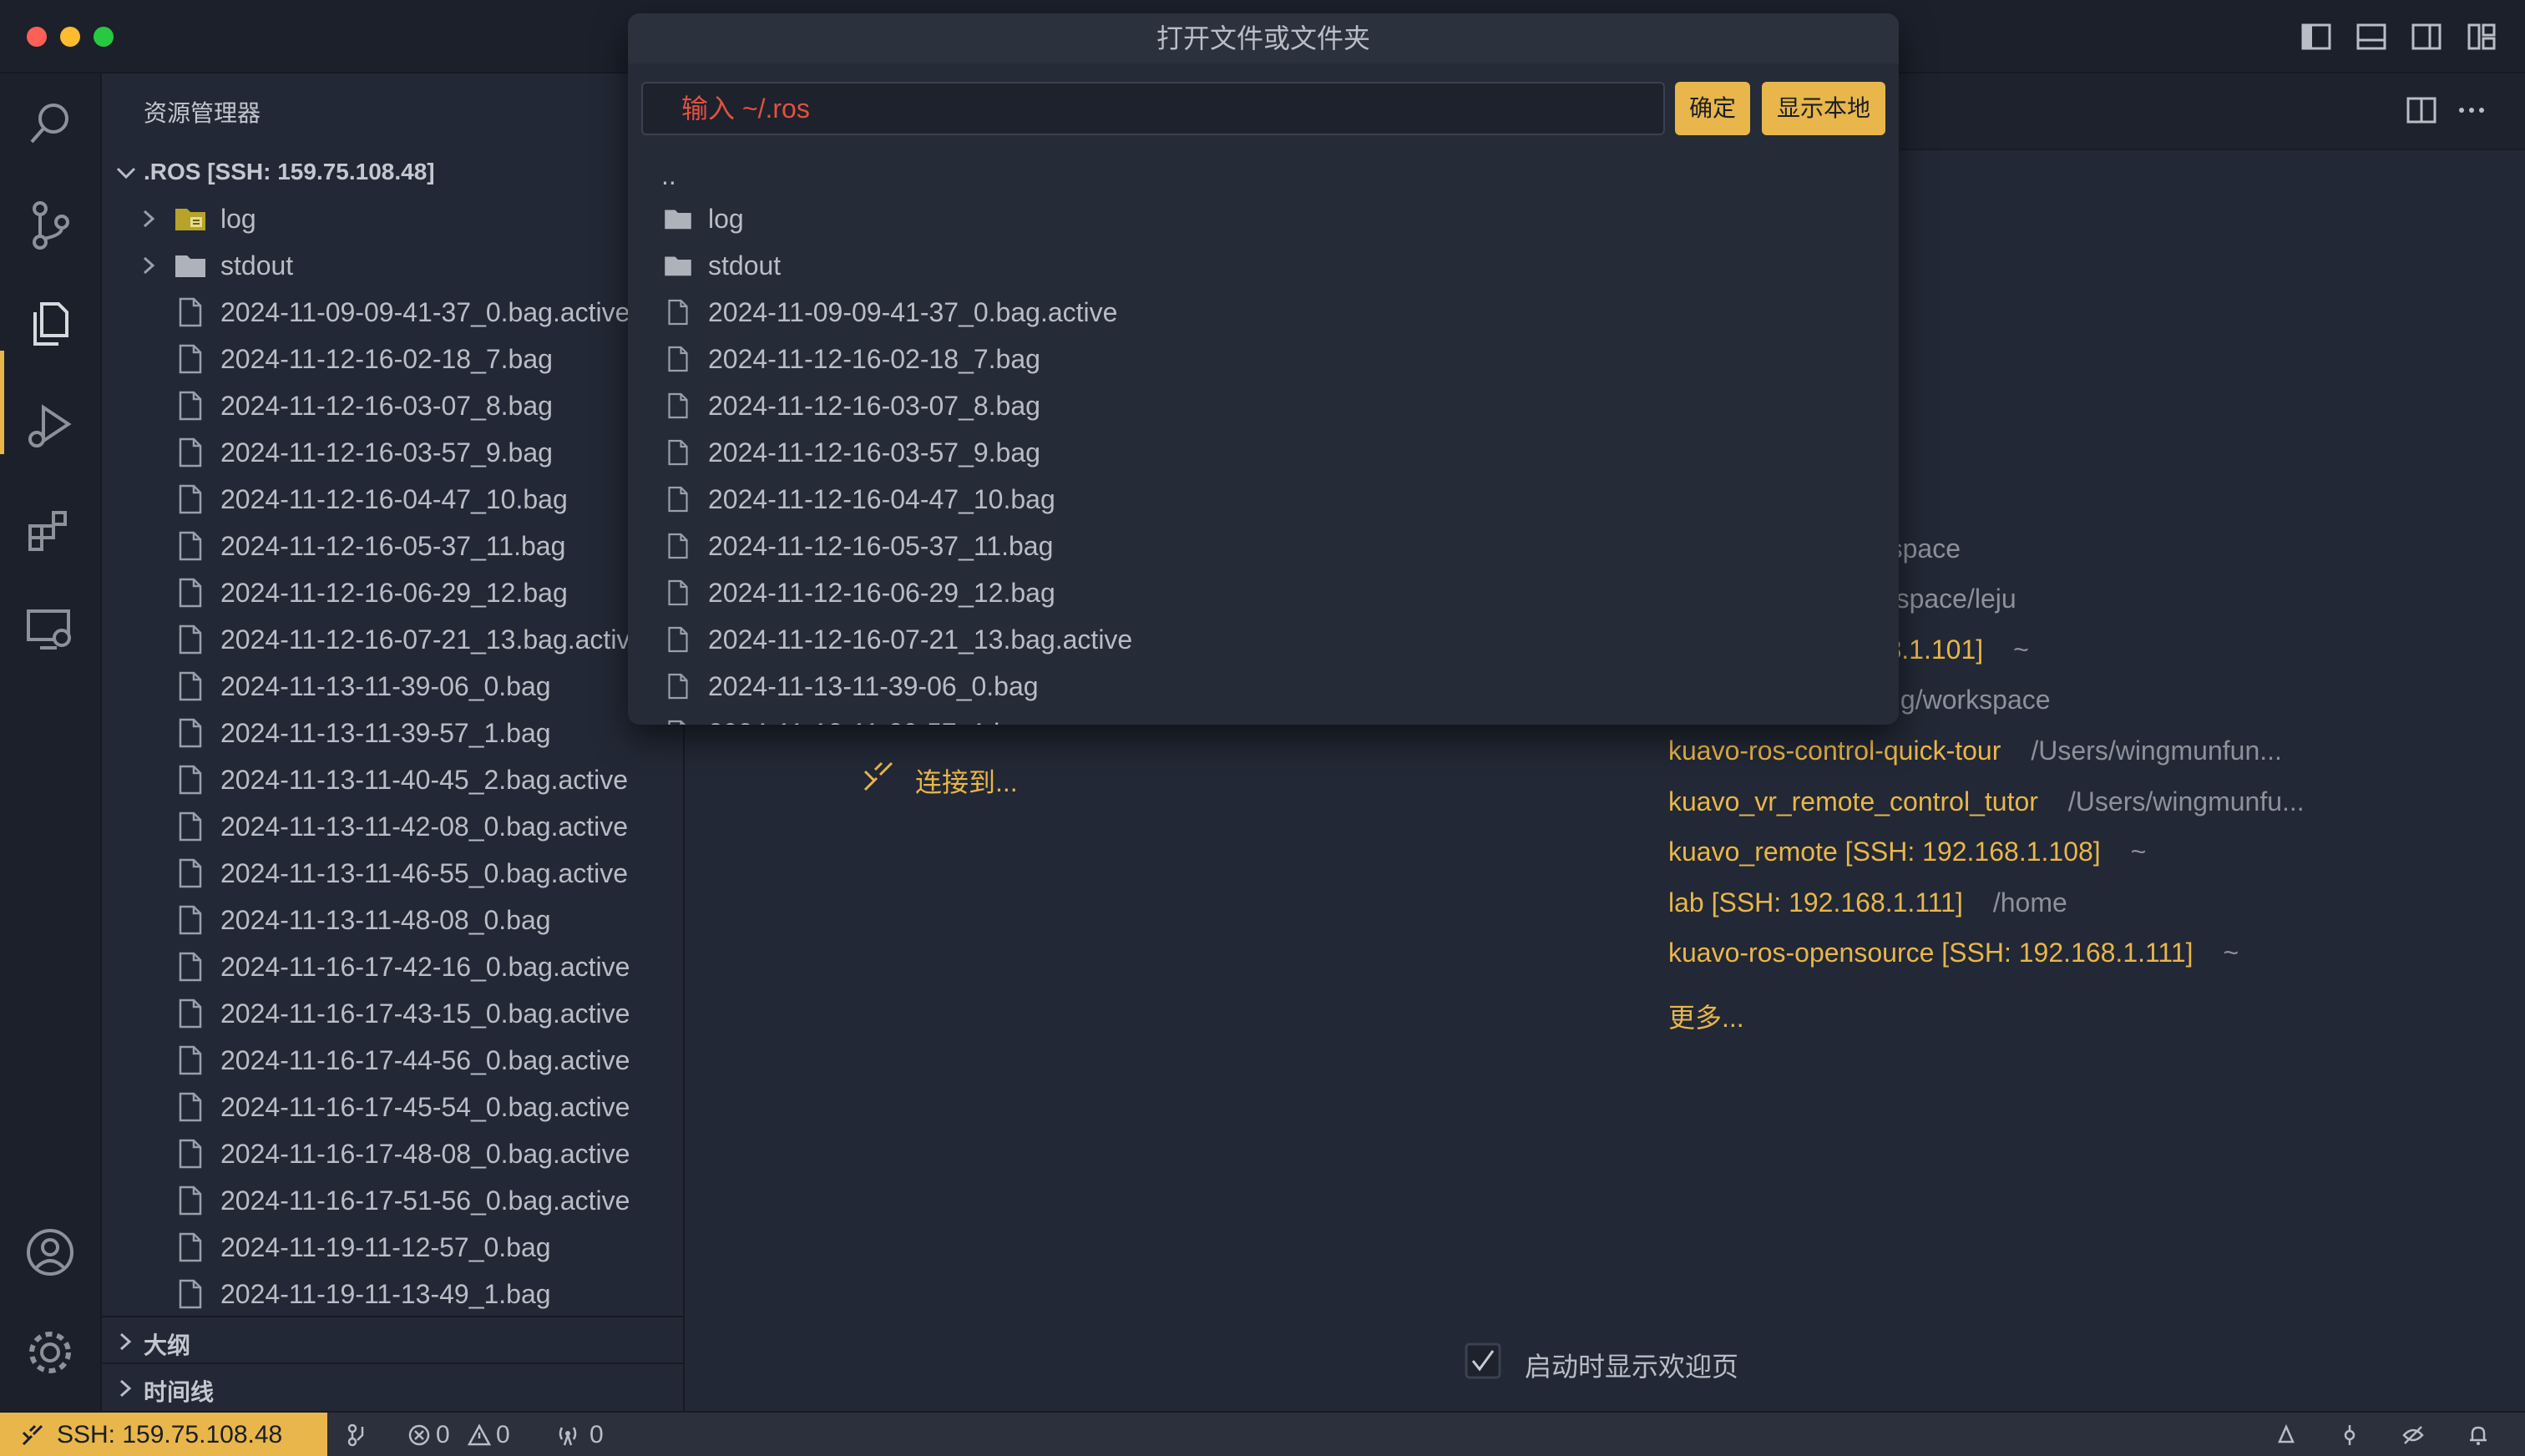 The width and height of the screenshot is (2525, 1456). What do you see at coordinates (50, 425) in the screenshot?
I see `run-debug-icon` at bounding box center [50, 425].